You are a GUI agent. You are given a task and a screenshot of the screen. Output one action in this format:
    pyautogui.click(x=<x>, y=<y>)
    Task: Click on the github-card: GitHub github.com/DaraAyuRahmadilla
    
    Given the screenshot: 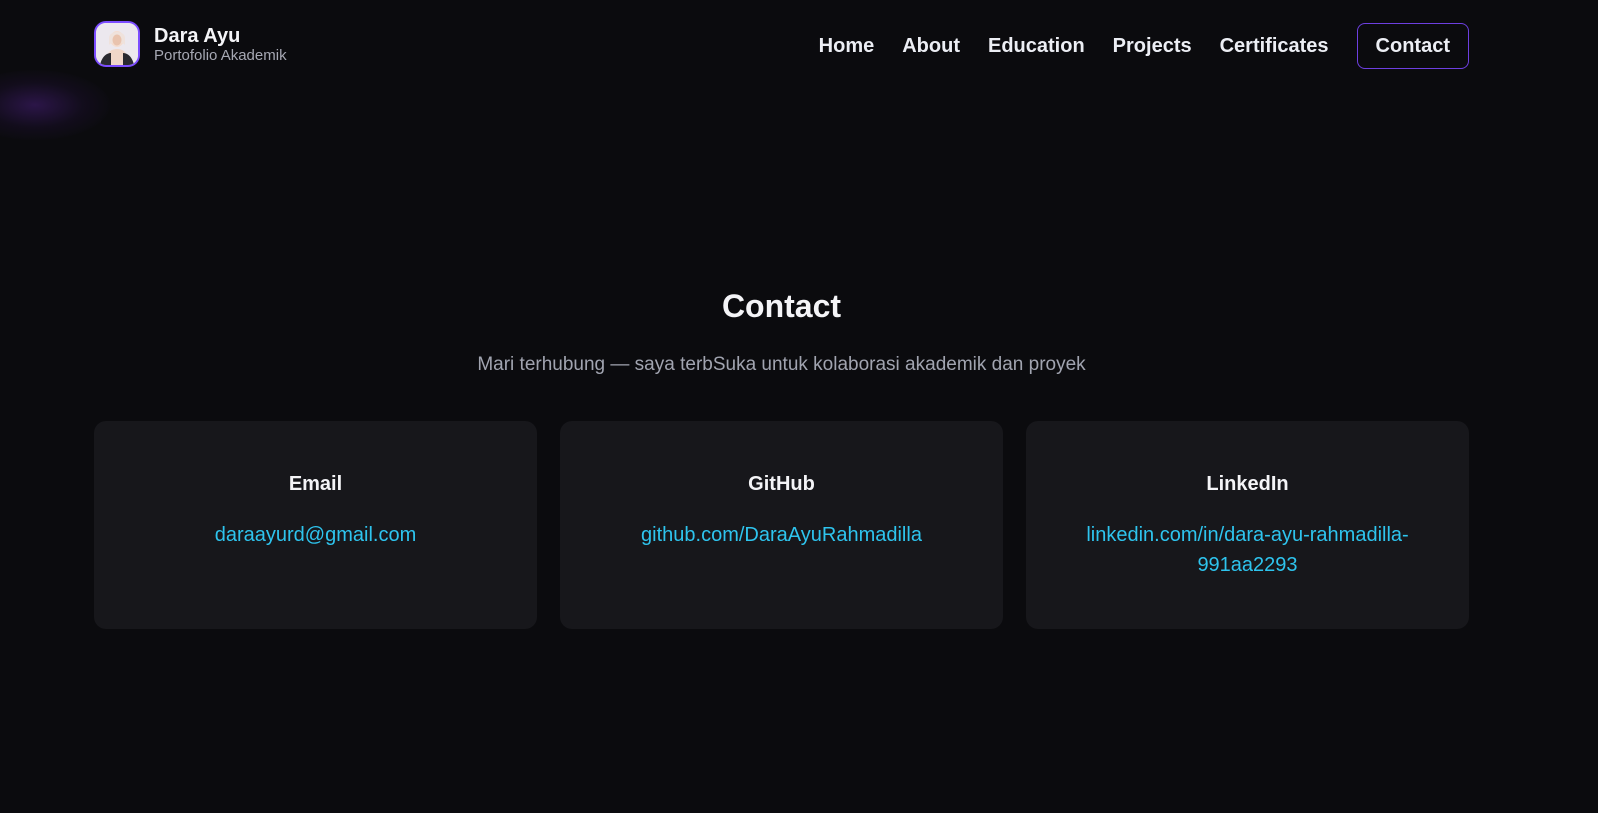 What is the action you would take?
    pyautogui.click(x=781, y=525)
    